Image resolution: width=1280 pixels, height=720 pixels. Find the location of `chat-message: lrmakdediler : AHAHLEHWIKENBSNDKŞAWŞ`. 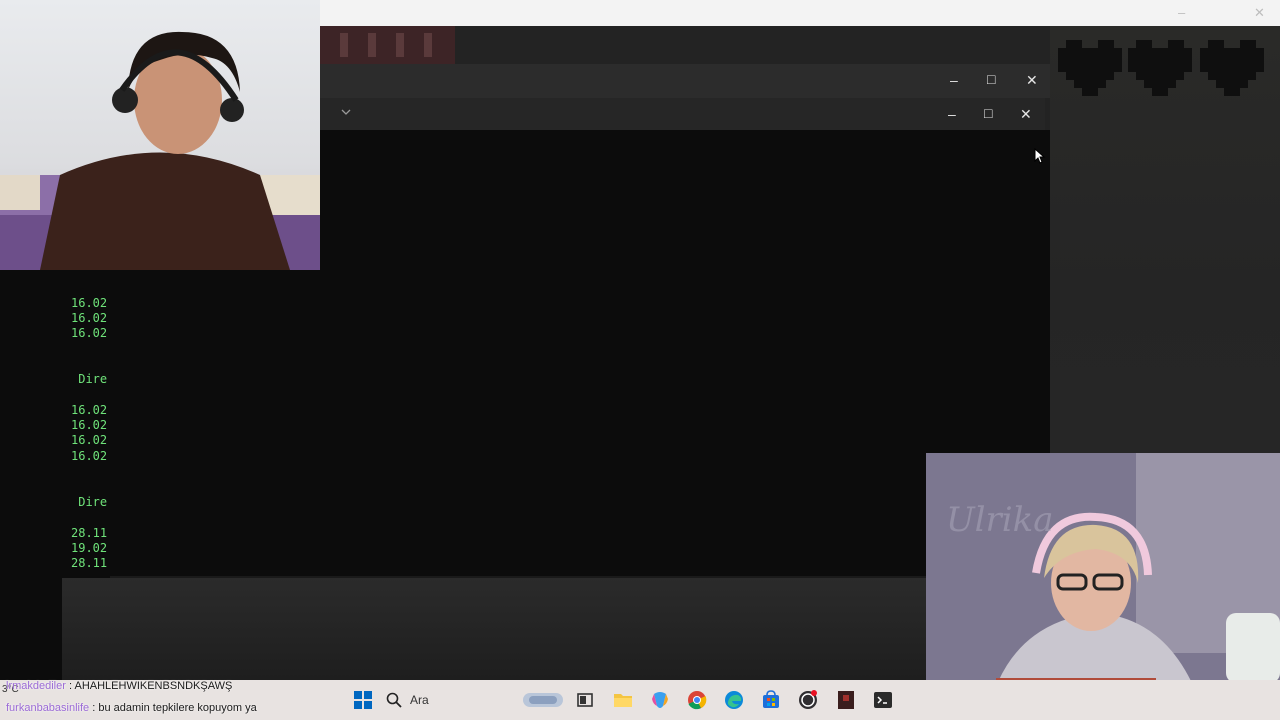

chat-message: lrmakdediler : AHAHLEHWIKENBSNDKŞAWŞ is located at coordinates (119, 686).